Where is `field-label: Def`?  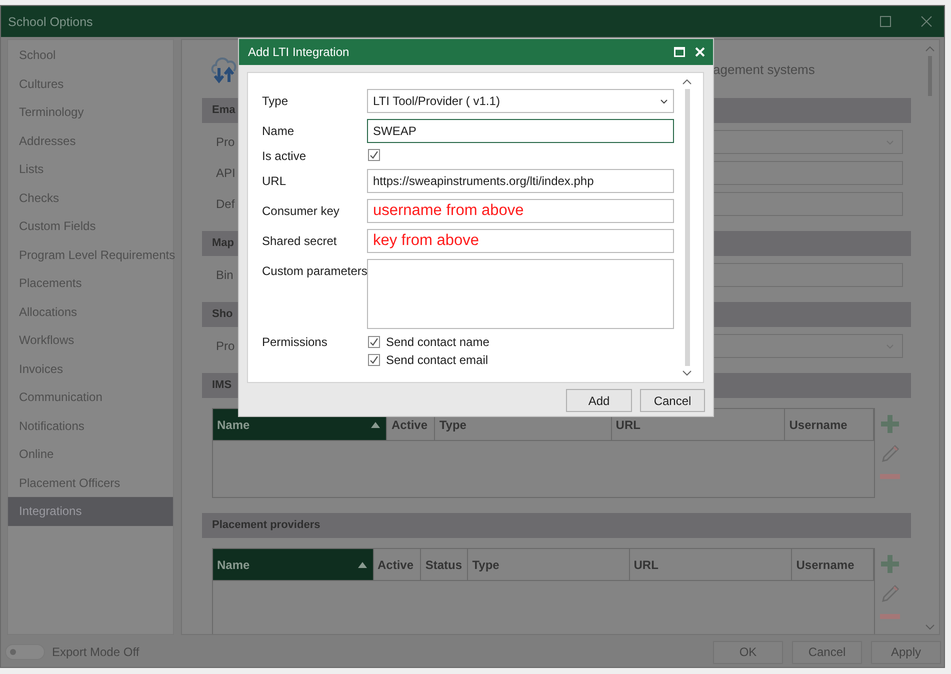
field-label: Def is located at coordinates (225, 204).